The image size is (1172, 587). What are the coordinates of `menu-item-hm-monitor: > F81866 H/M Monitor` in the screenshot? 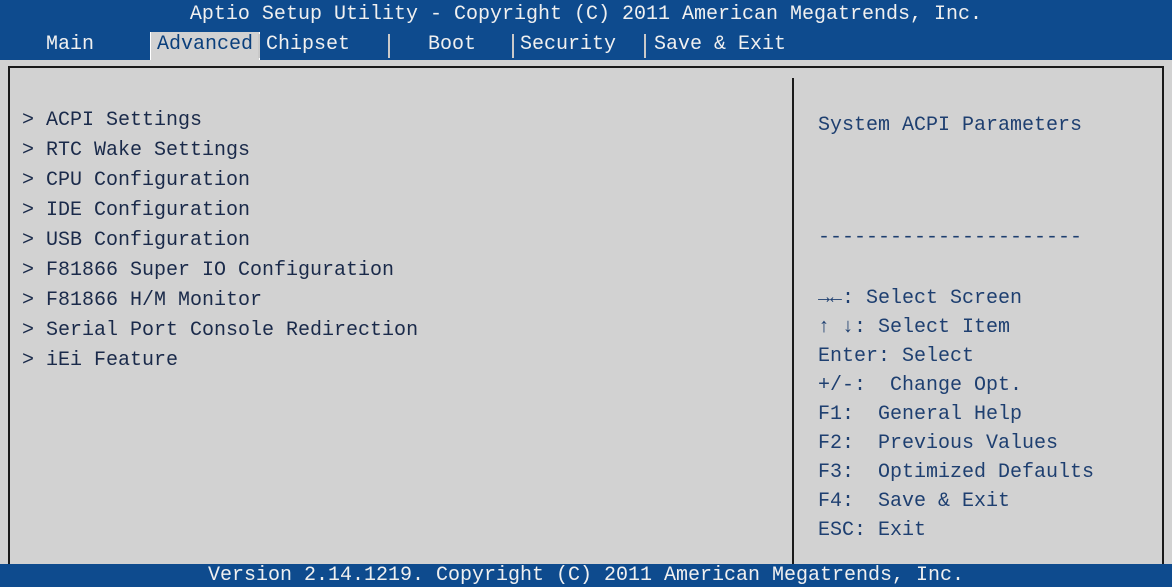 It's located at (220, 301).